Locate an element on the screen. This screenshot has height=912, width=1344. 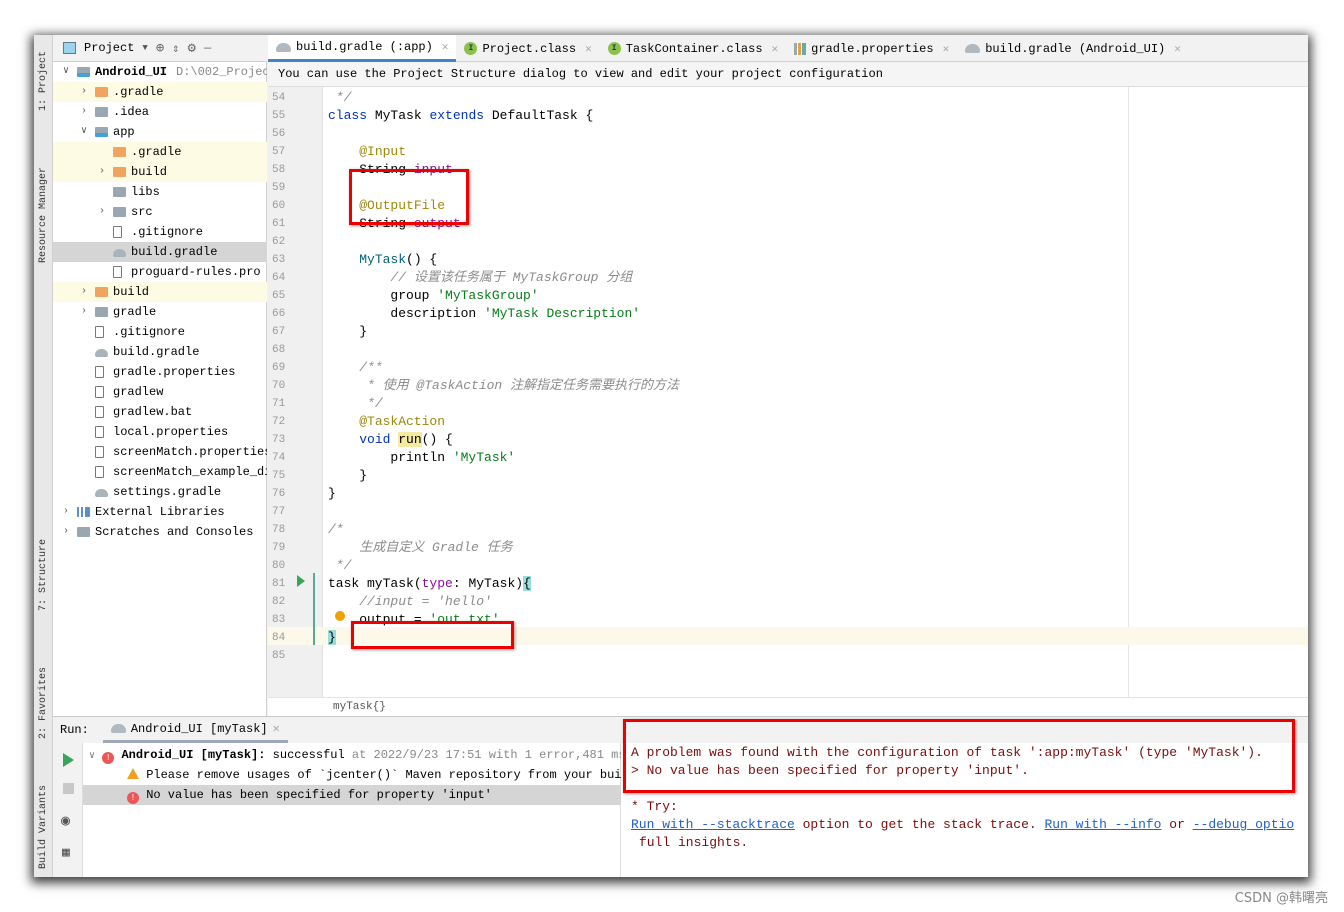
editor-tab: gradle.properties ✕ is located at coordinates (871, 48).